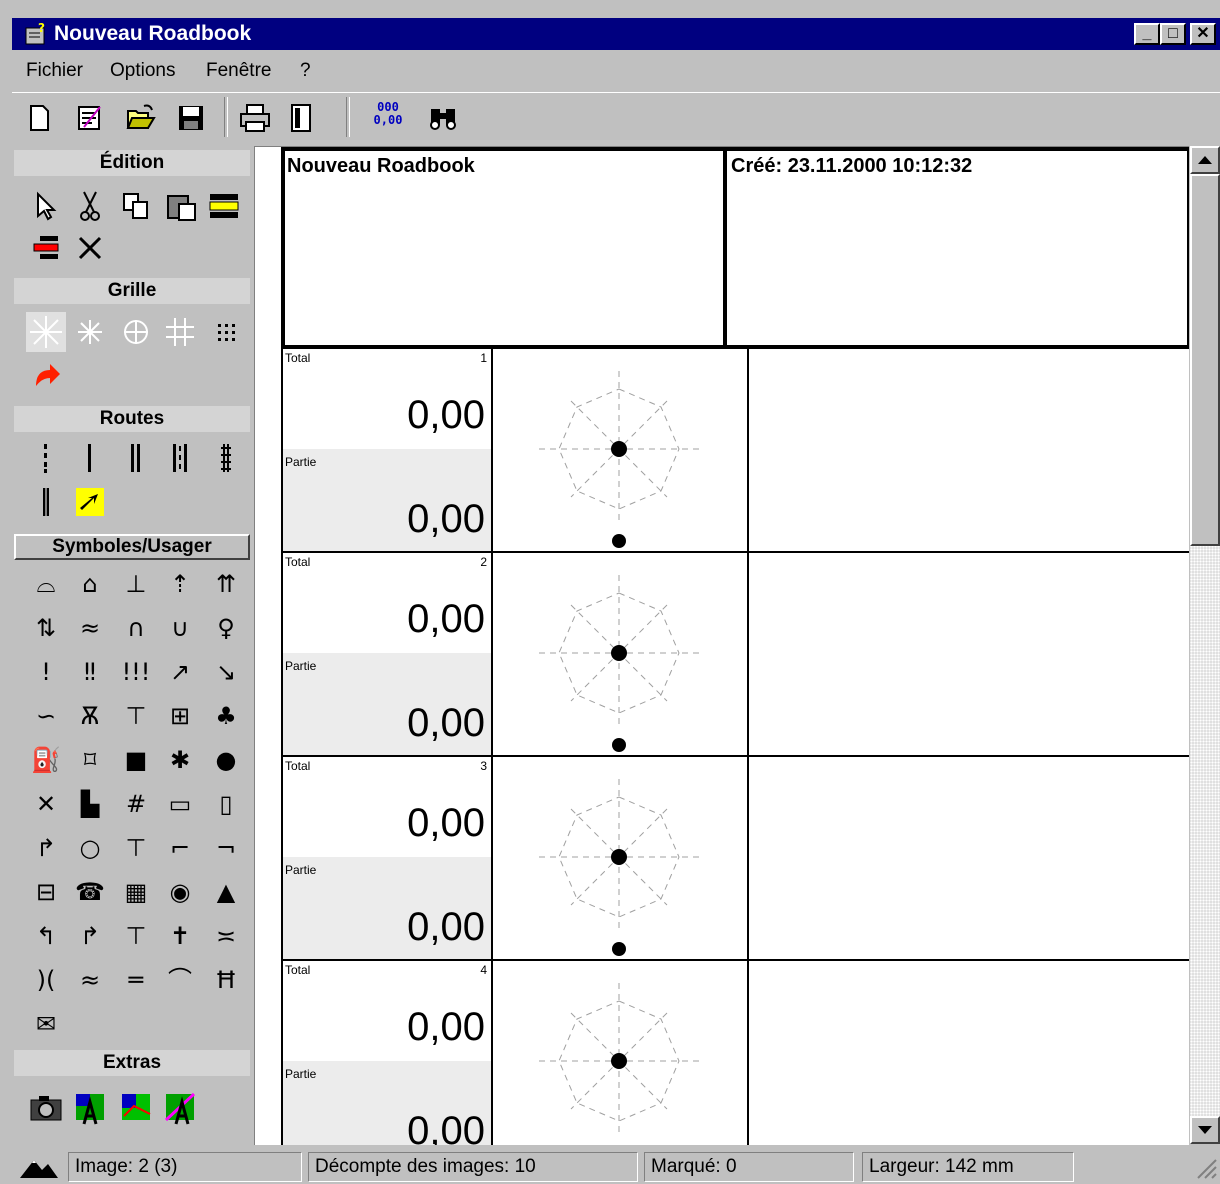 The width and height of the screenshot is (1220, 1184). Describe the element at coordinates (89, 118) in the screenshot. I see `edit-document-icon` at that location.